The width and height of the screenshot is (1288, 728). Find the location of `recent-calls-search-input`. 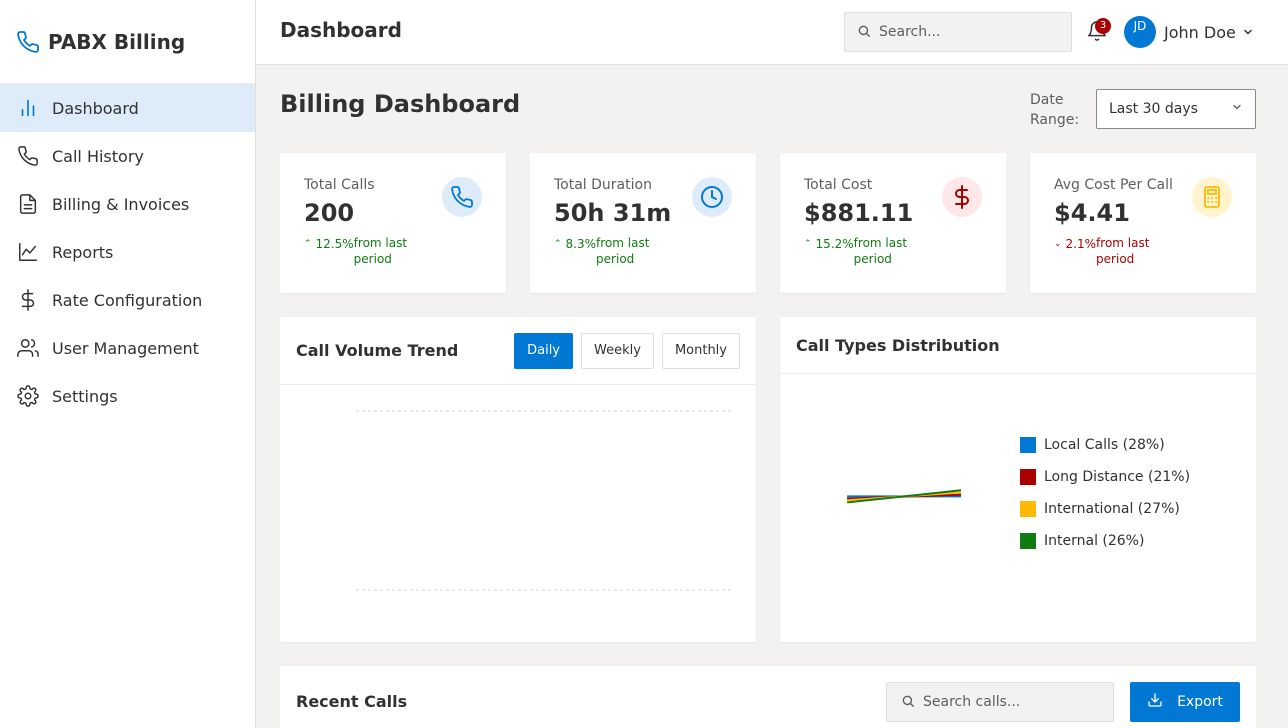

recent-calls-search-input is located at coordinates (1013, 702).